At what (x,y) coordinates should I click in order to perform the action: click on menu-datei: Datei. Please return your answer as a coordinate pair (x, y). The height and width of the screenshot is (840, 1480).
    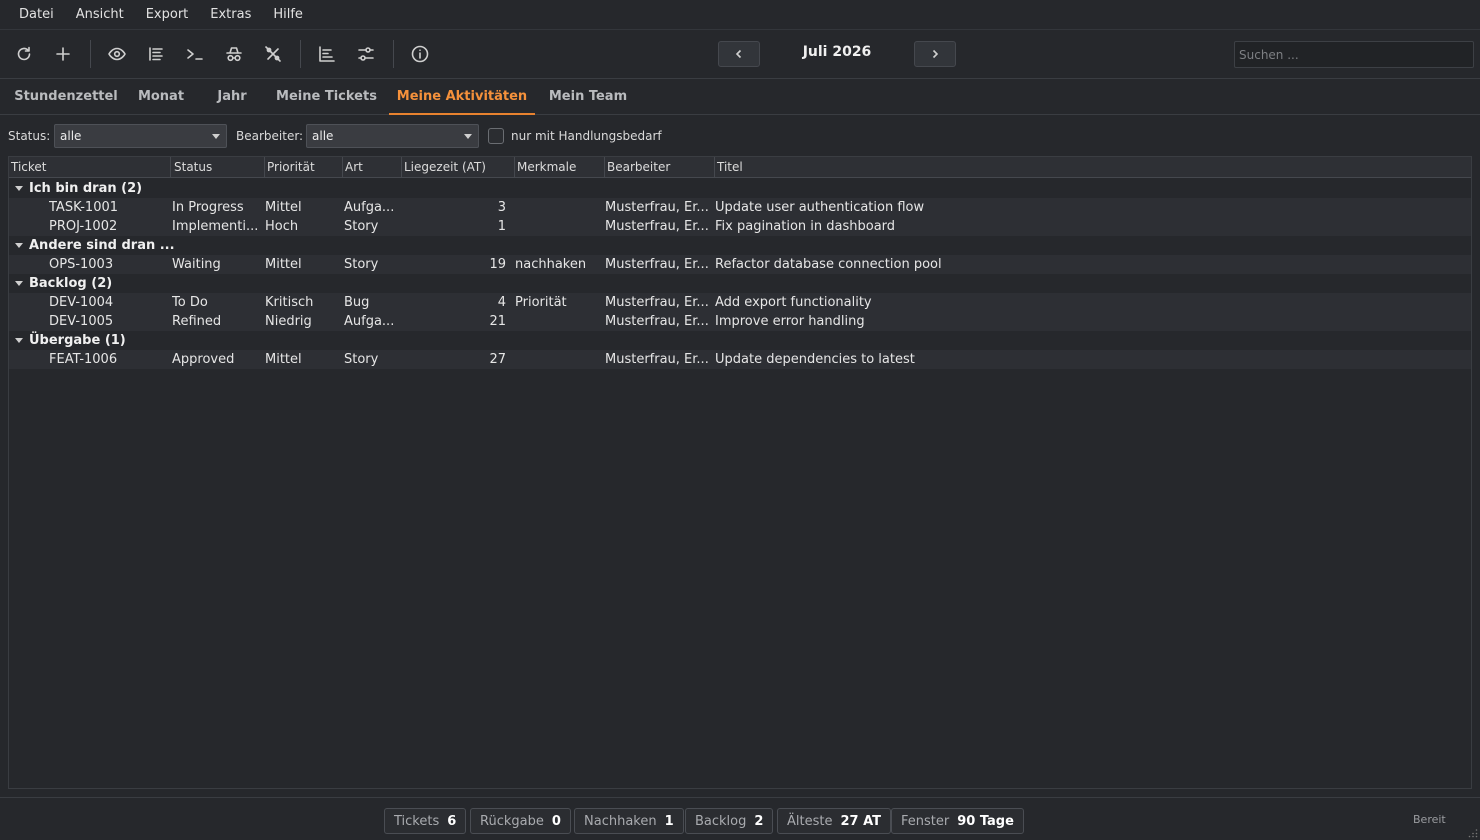
    Looking at the image, I should click on (36, 15).